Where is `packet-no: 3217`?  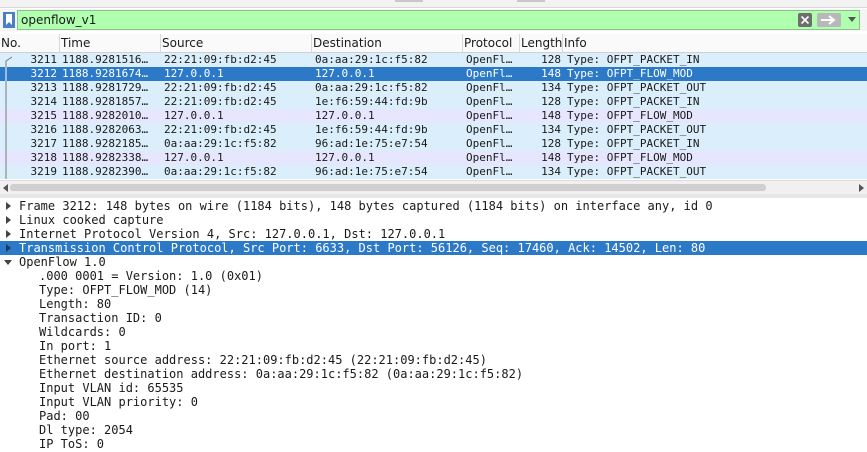 packet-no: 3217 is located at coordinates (44, 143).